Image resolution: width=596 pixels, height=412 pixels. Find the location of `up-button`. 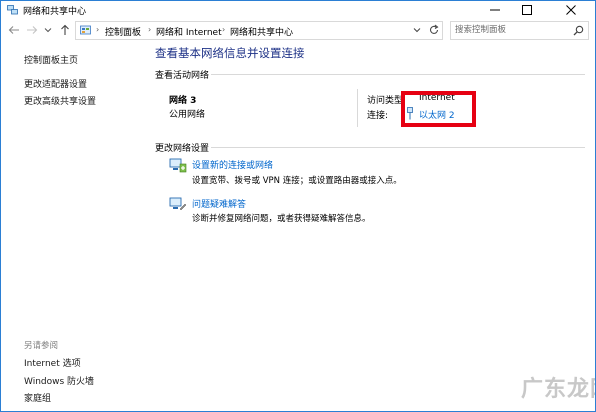

up-button is located at coordinates (65, 30).